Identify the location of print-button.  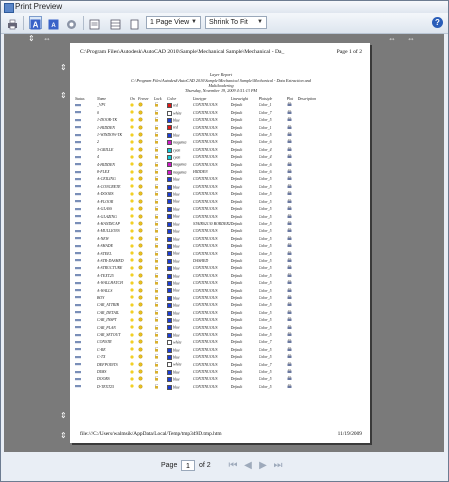
(12, 23).